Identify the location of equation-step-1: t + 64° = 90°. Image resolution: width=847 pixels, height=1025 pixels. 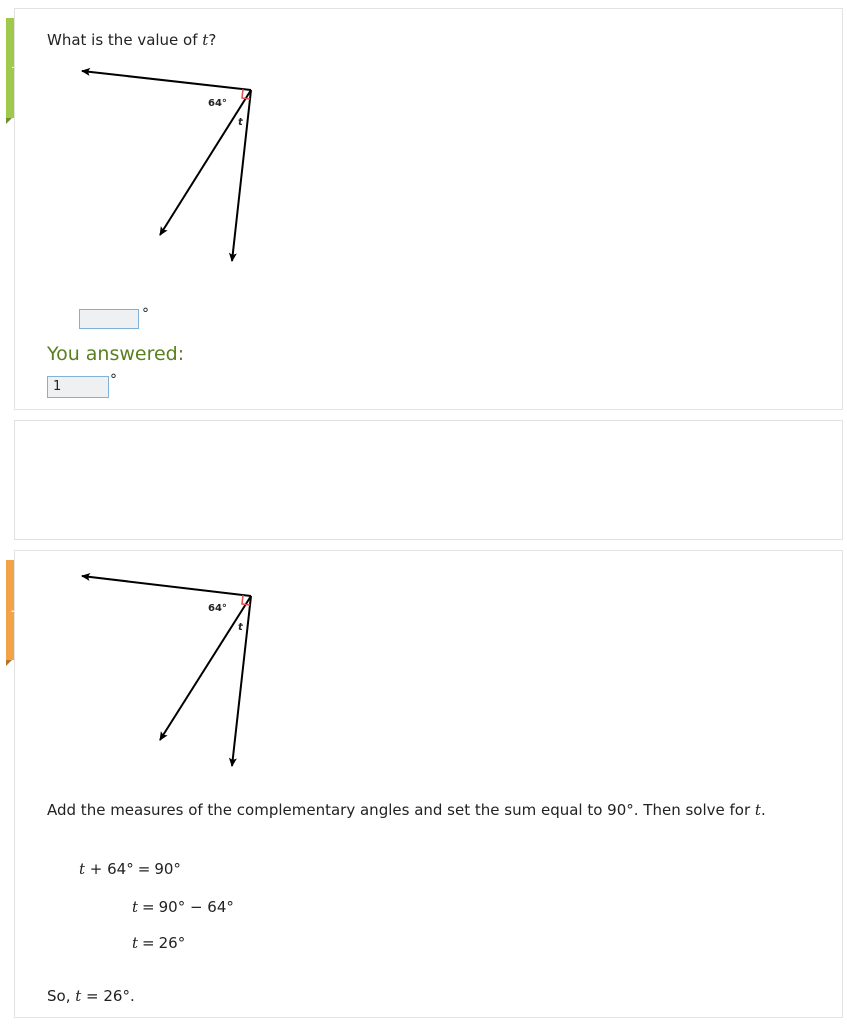
(130, 869).